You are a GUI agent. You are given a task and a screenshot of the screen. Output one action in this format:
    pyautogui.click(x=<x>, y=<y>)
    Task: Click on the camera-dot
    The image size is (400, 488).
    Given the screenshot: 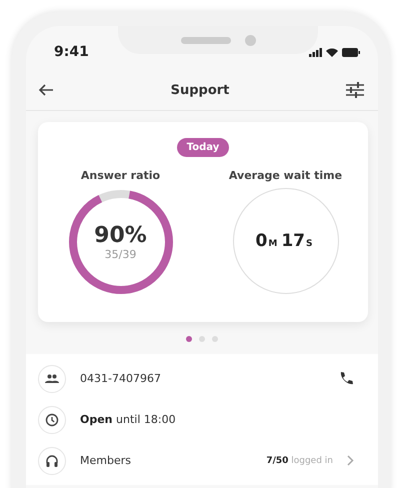 What is the action you would take?
    pyautogui.click(x=250, y=40)
    